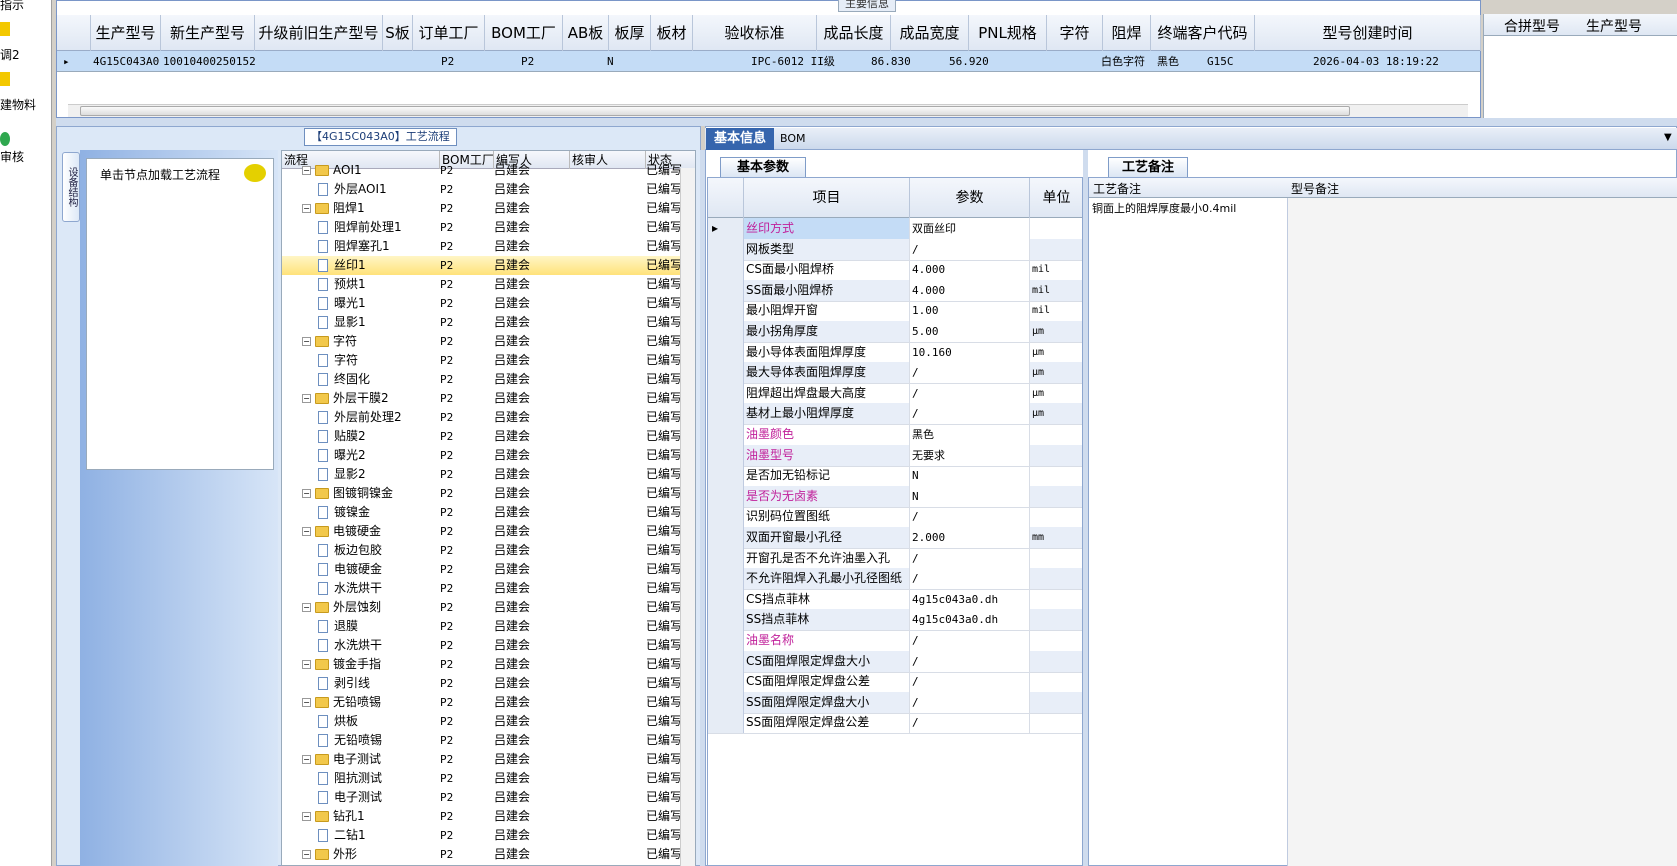  What do you see at coordinates (1188, 209) in the screenshot?
I see `process-note: 铜面上的阻焊厚度最小0.4mil` at bounding box center [1188, 209].